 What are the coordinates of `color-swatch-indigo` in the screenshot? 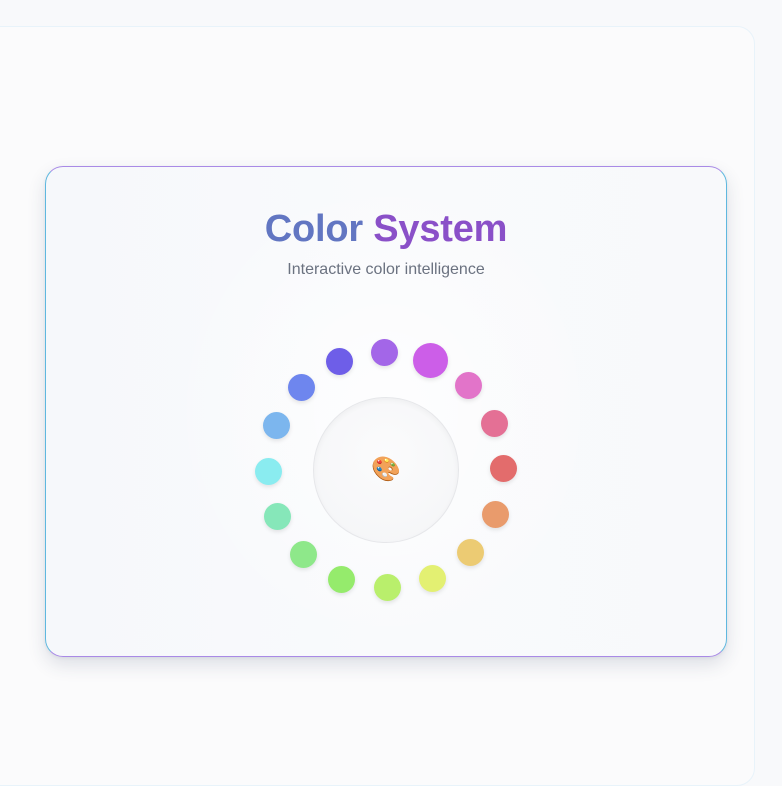 It's located at (340, 361).